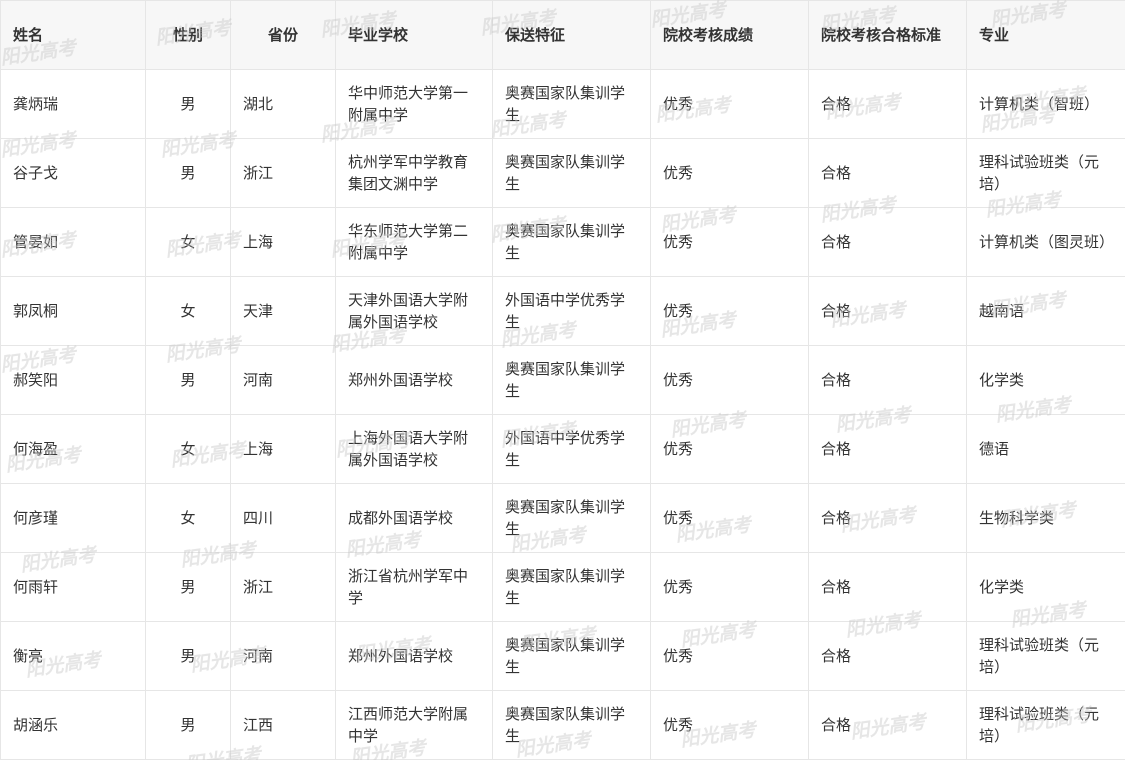  Describe the element at coordinates (414, 35) in the screenshot. I see `header-school: 毕业学校` at that location.